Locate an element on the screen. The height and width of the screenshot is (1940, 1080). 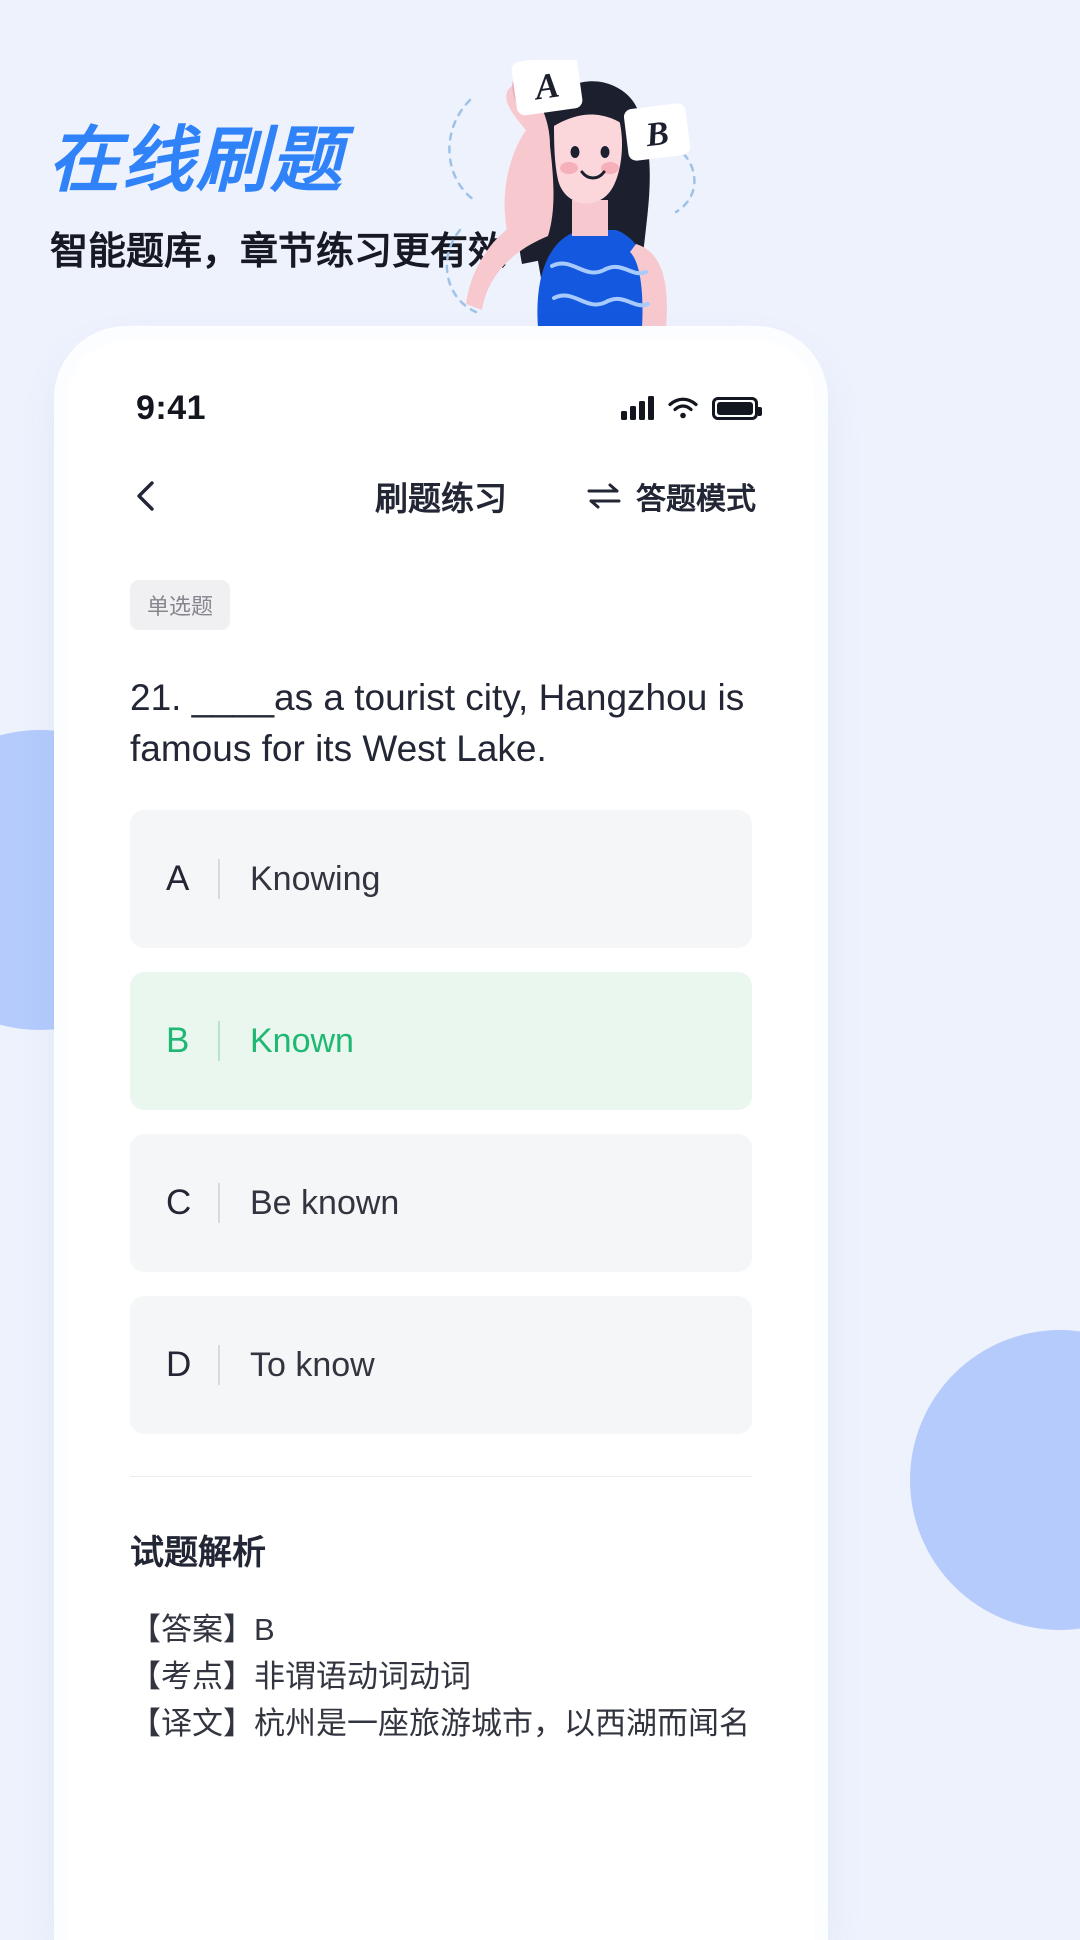
swap-arrows-icon is located at coordinates (604, 496).